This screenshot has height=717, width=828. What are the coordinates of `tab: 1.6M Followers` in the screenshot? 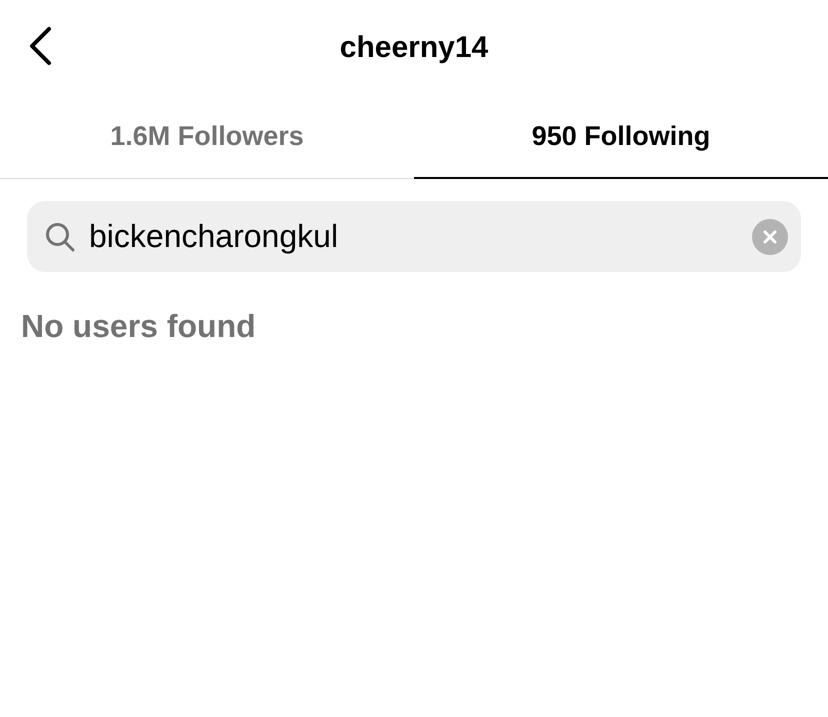 It's located at (207, 137).